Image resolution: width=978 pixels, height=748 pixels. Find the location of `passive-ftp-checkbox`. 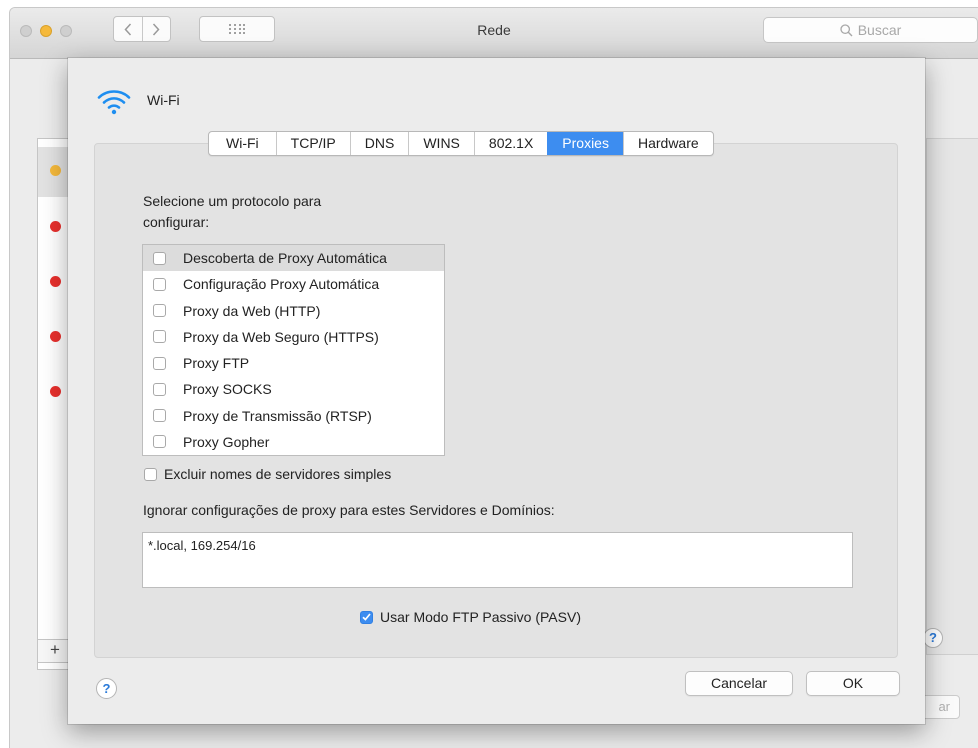

passive-ftp-checkbox is located at coordinates (366, 617).